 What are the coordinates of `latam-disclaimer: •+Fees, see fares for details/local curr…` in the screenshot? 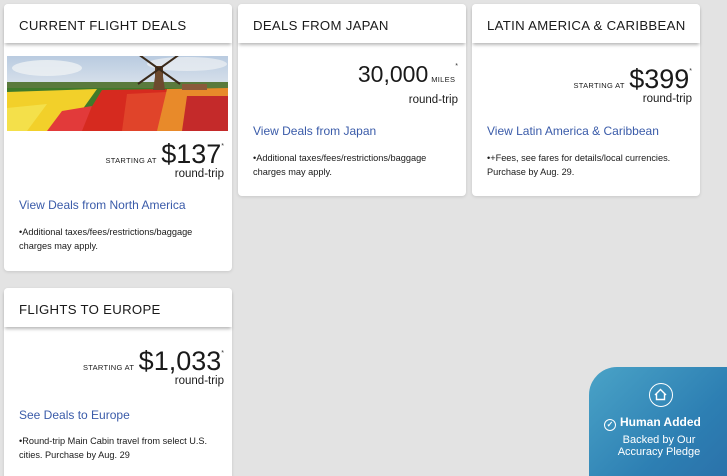 It's located at (579, 165).